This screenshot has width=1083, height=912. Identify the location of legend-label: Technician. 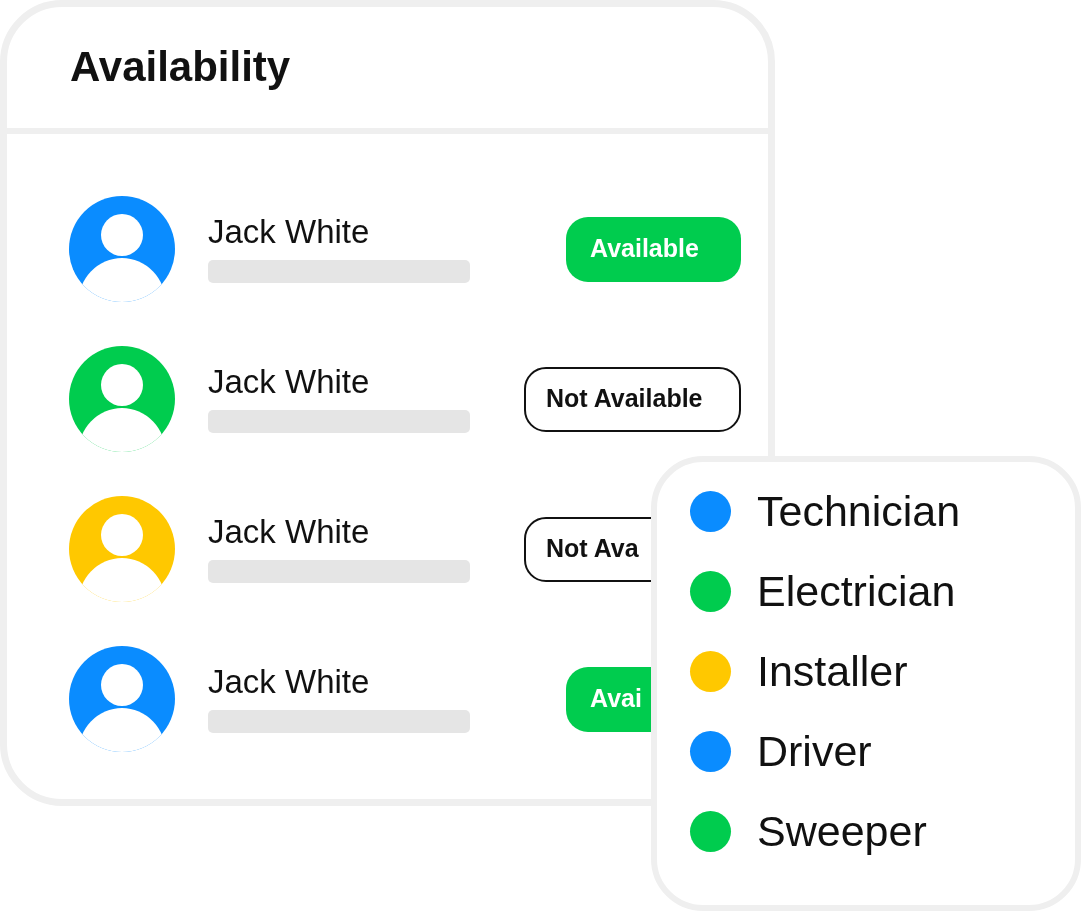
(859, 511).